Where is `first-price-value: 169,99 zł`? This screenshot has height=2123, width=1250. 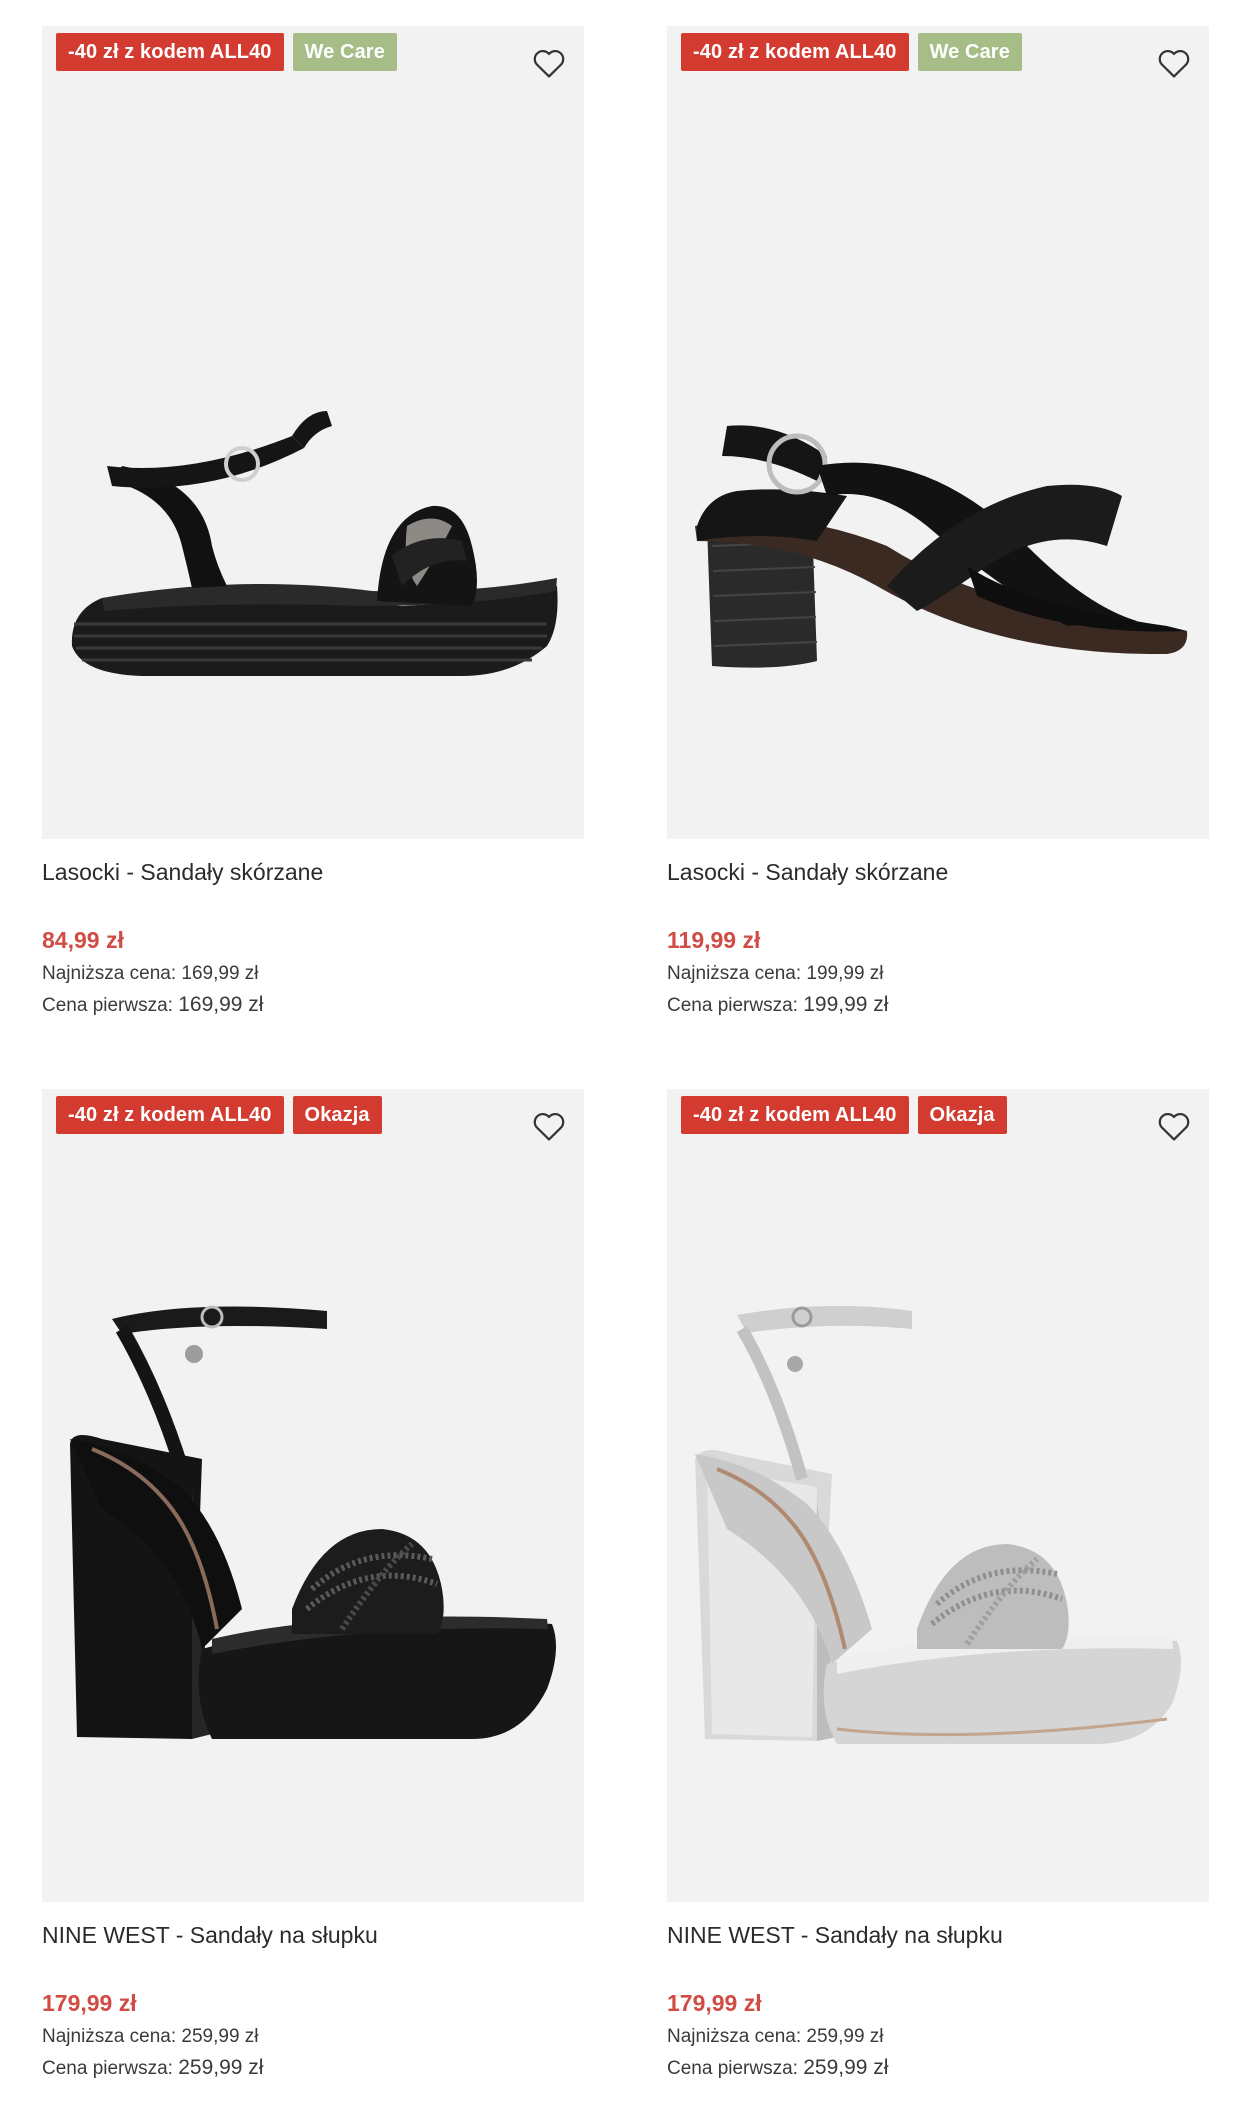
first-price-value: 169,99 zł is located at coordinates (221, 1004).